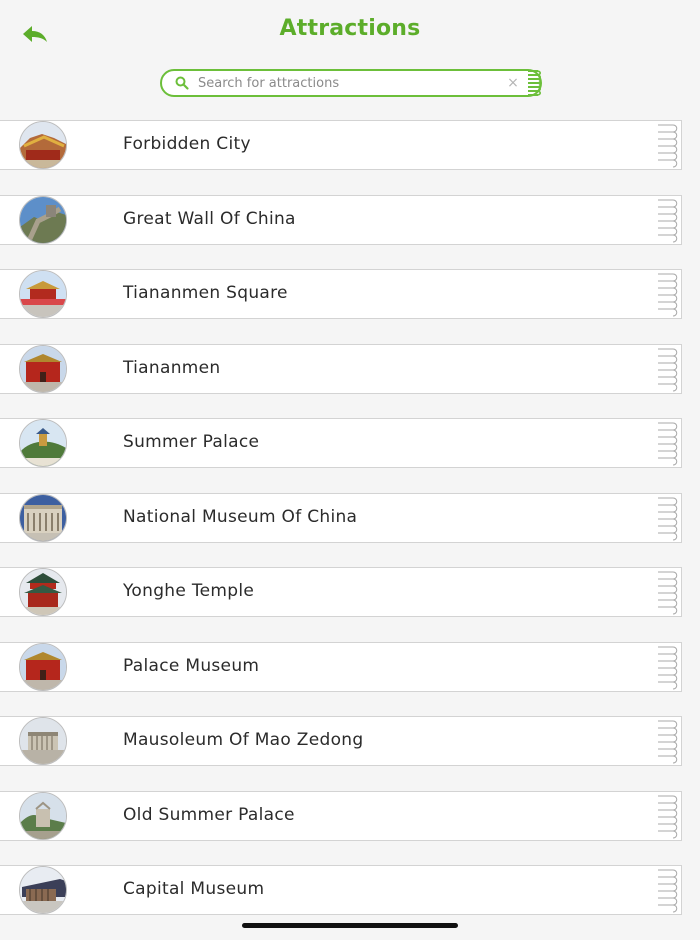 Image resolution: width=700 pixels, height=940 pixels. Describe the element at coordinates (341, 443) in the screenshot. I see `attraction-row: Summer Palace` at that location.